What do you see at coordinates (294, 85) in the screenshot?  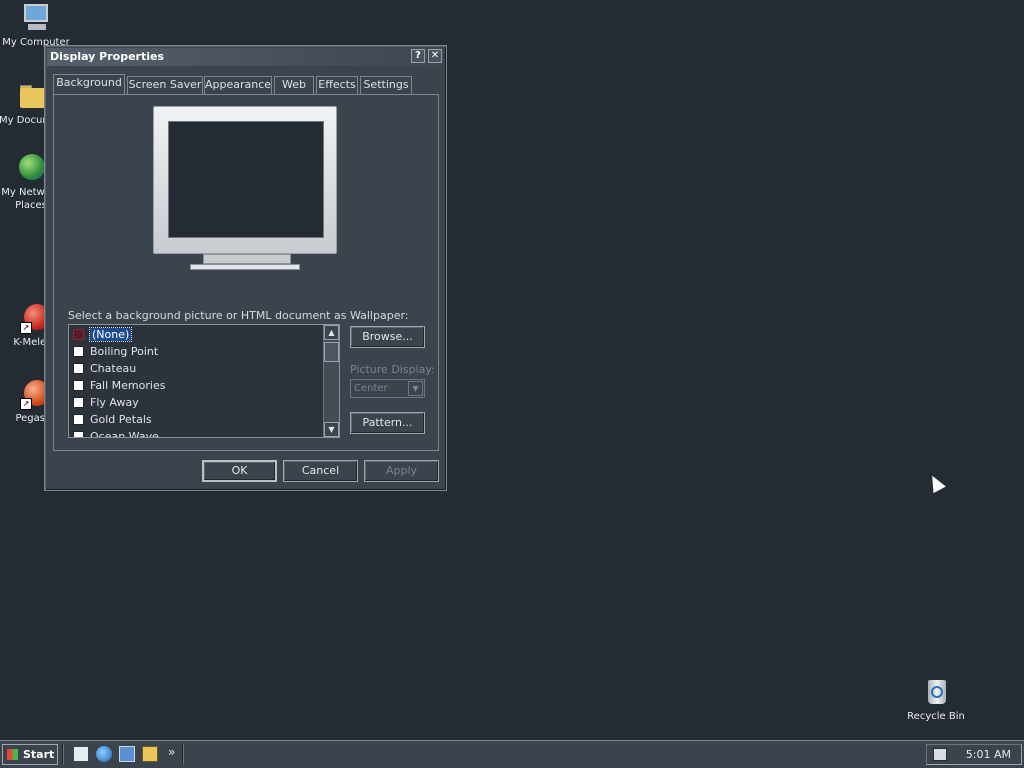 I see `tab-web: Web` at bounding box center [294, 85].